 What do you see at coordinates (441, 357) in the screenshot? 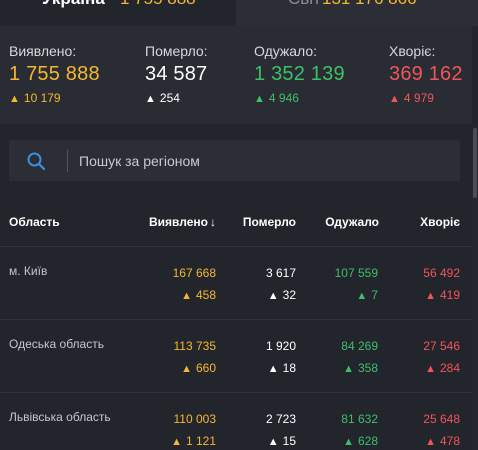
I see `cell-sick: 27 546 ▲ 284` at bounding box center [441, 357].